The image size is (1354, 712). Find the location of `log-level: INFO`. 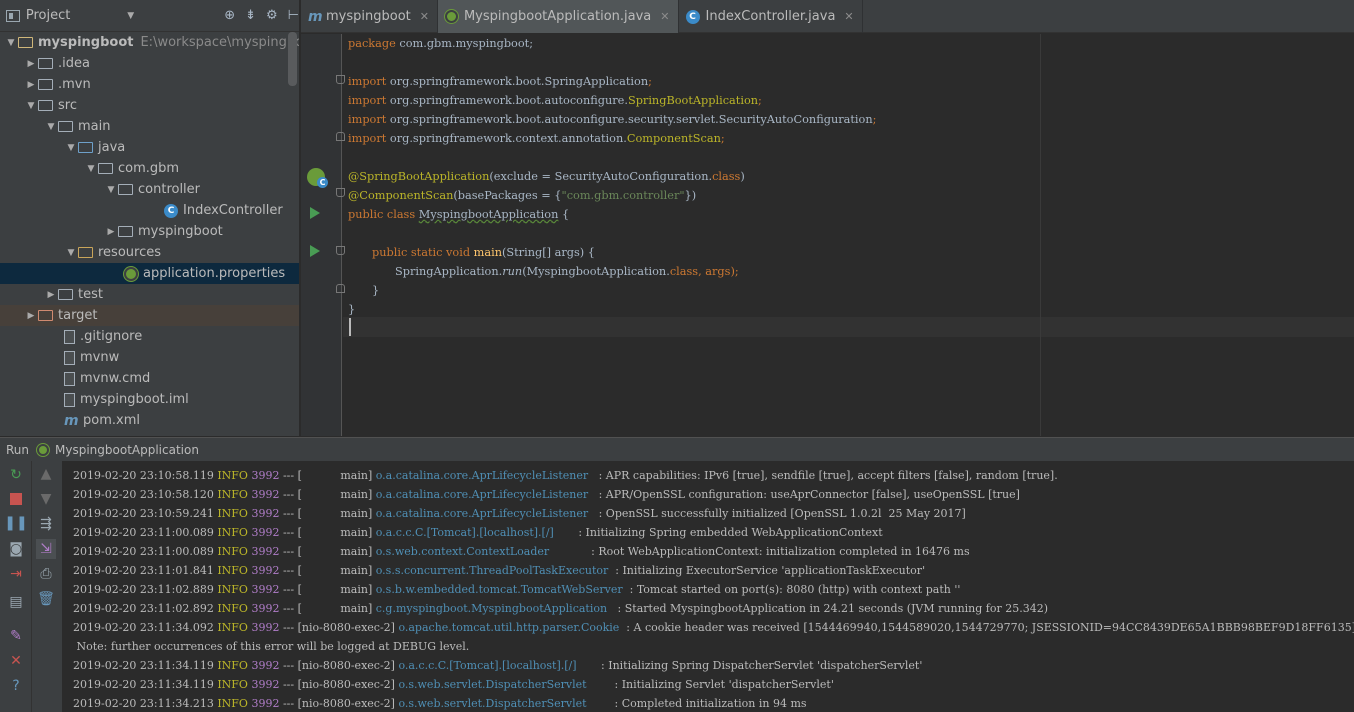

log-level: INFO is located at coordinates (232, 570).